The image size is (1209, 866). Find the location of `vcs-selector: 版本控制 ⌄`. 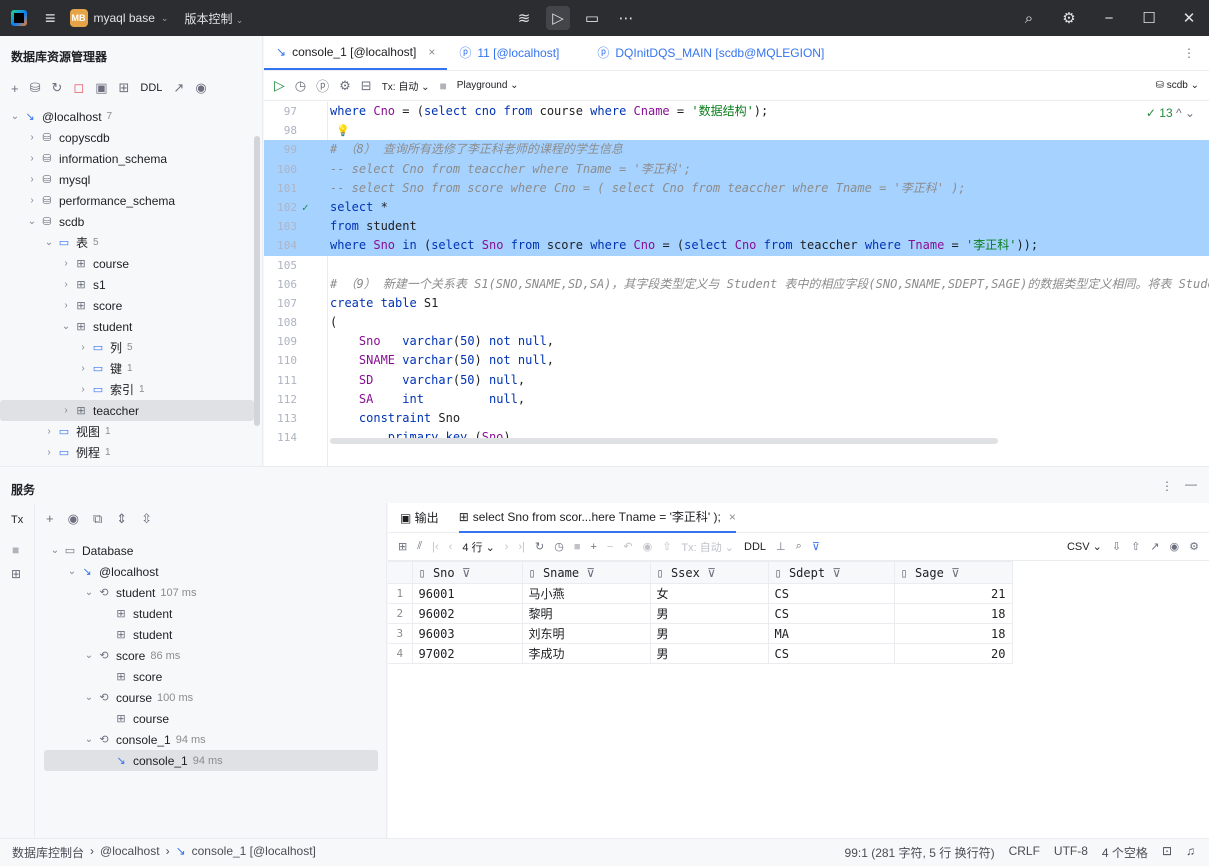

vcs-selector: 版本控制 ⌄ is located at coordinates (213, 18).